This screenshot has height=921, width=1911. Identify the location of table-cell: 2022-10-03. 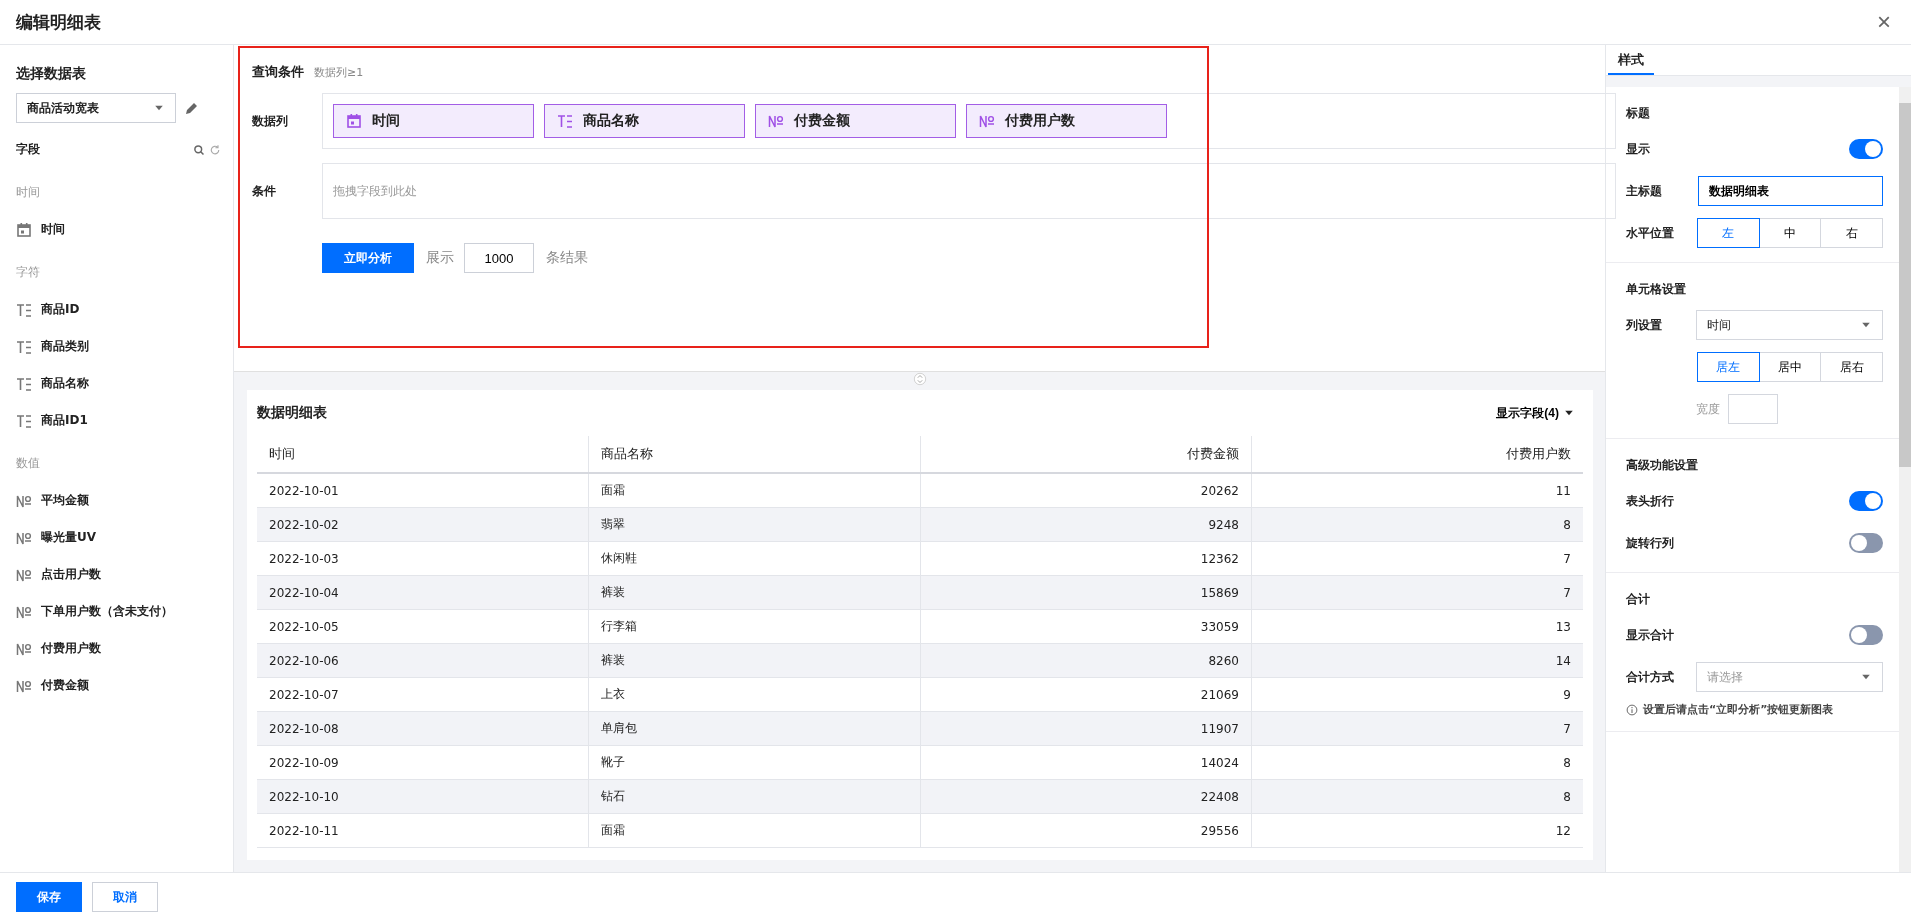
(423, 558).